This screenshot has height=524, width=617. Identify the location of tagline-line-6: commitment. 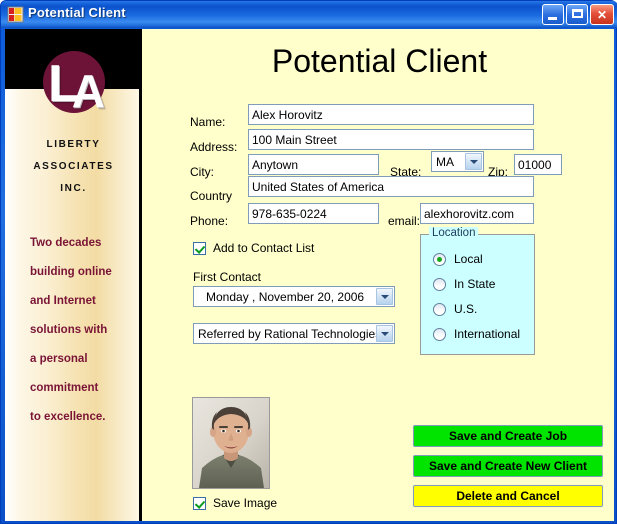
(64, 388).